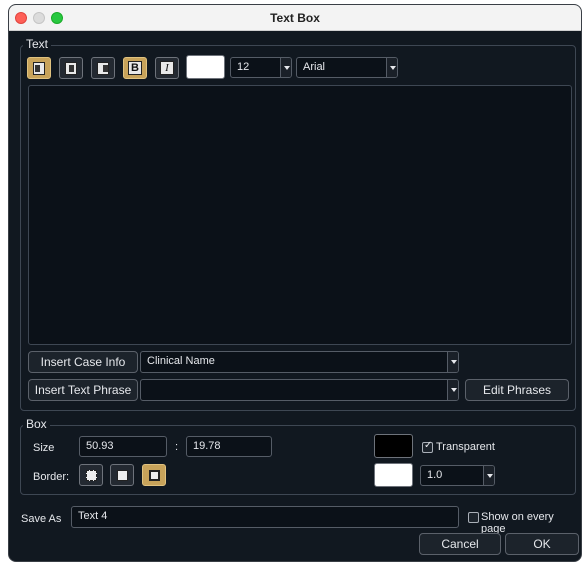 This screenshot has height=564, width=584. I want to click on title-bar: Text Box, so click(295, 18).